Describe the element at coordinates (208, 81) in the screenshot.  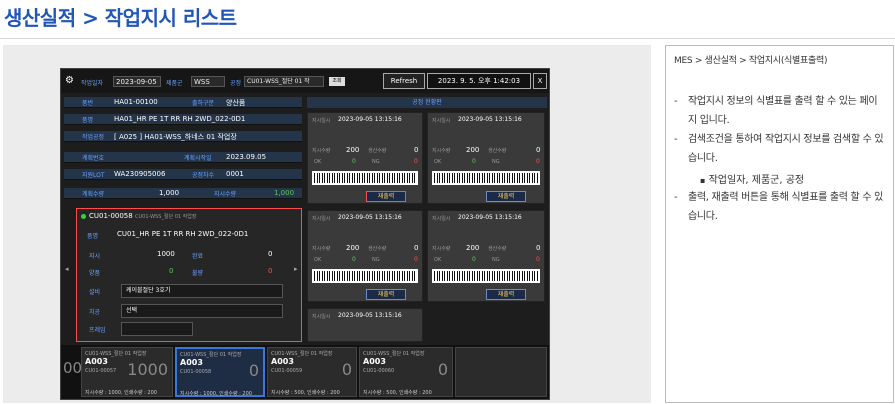
I see `product-group-select: WSS` at that location.